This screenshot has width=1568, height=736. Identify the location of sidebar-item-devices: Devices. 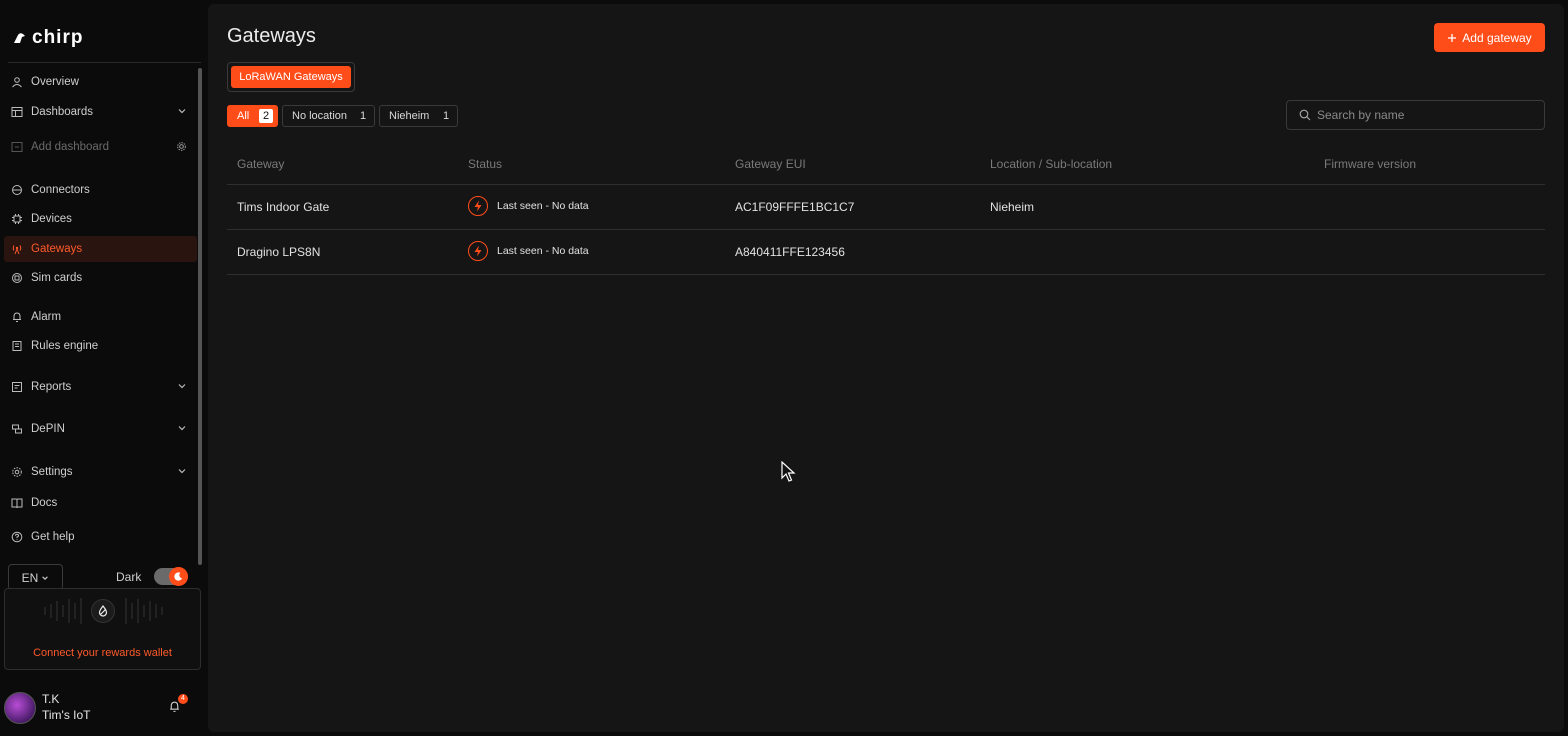
(100, 219).